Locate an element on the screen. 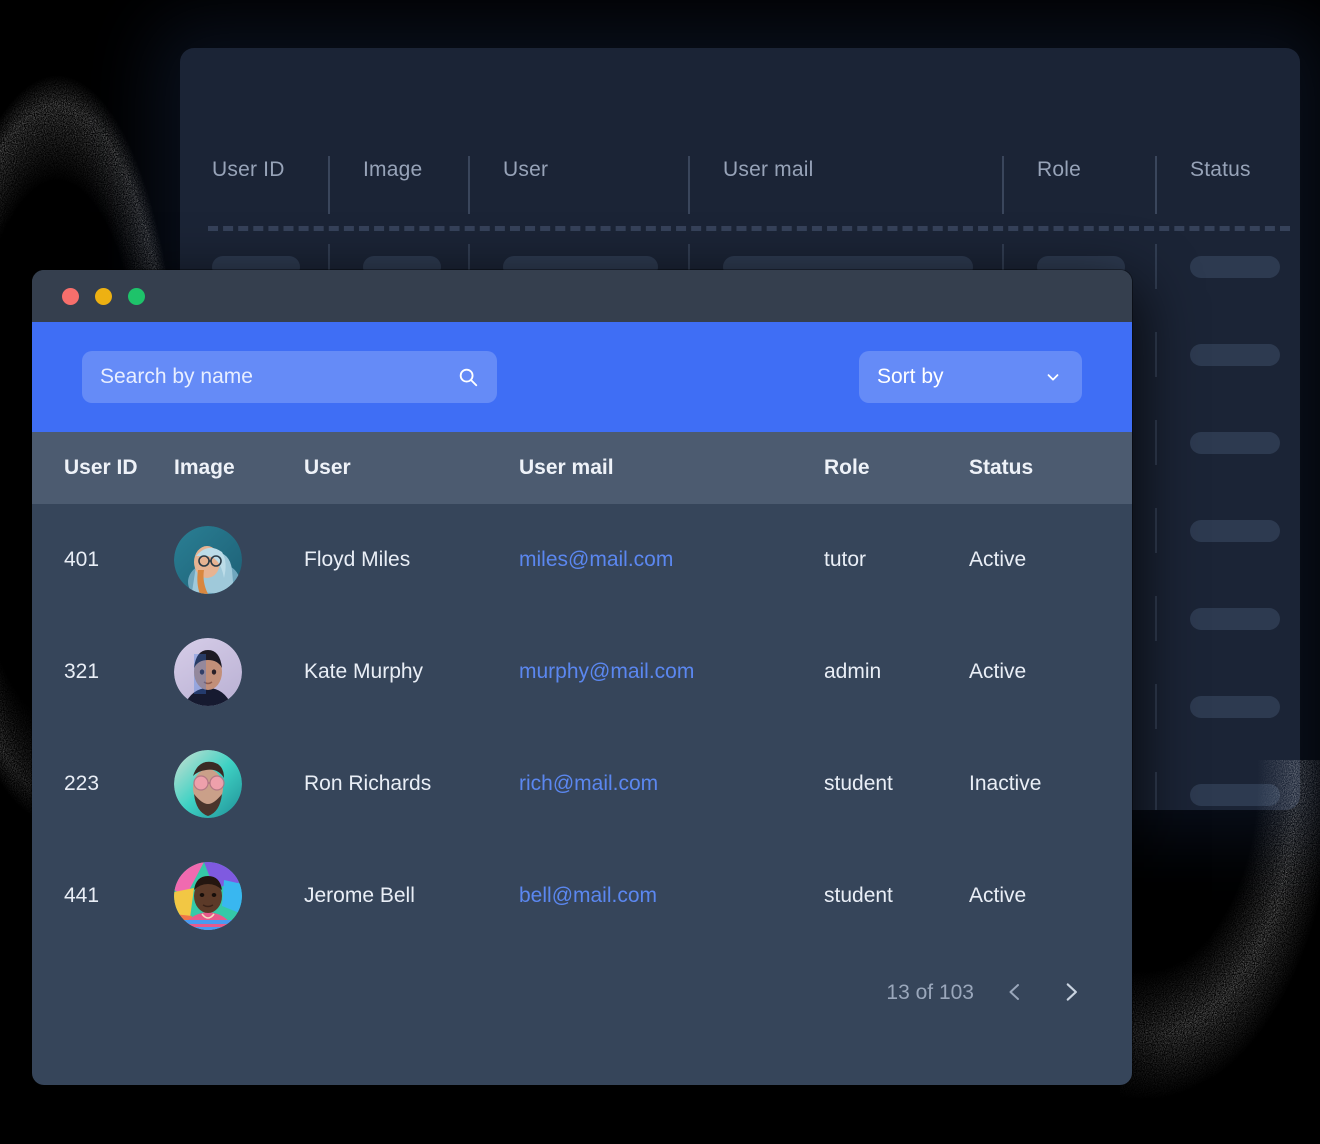  cell-user-id: 401 is located at coordinates (82, 559).